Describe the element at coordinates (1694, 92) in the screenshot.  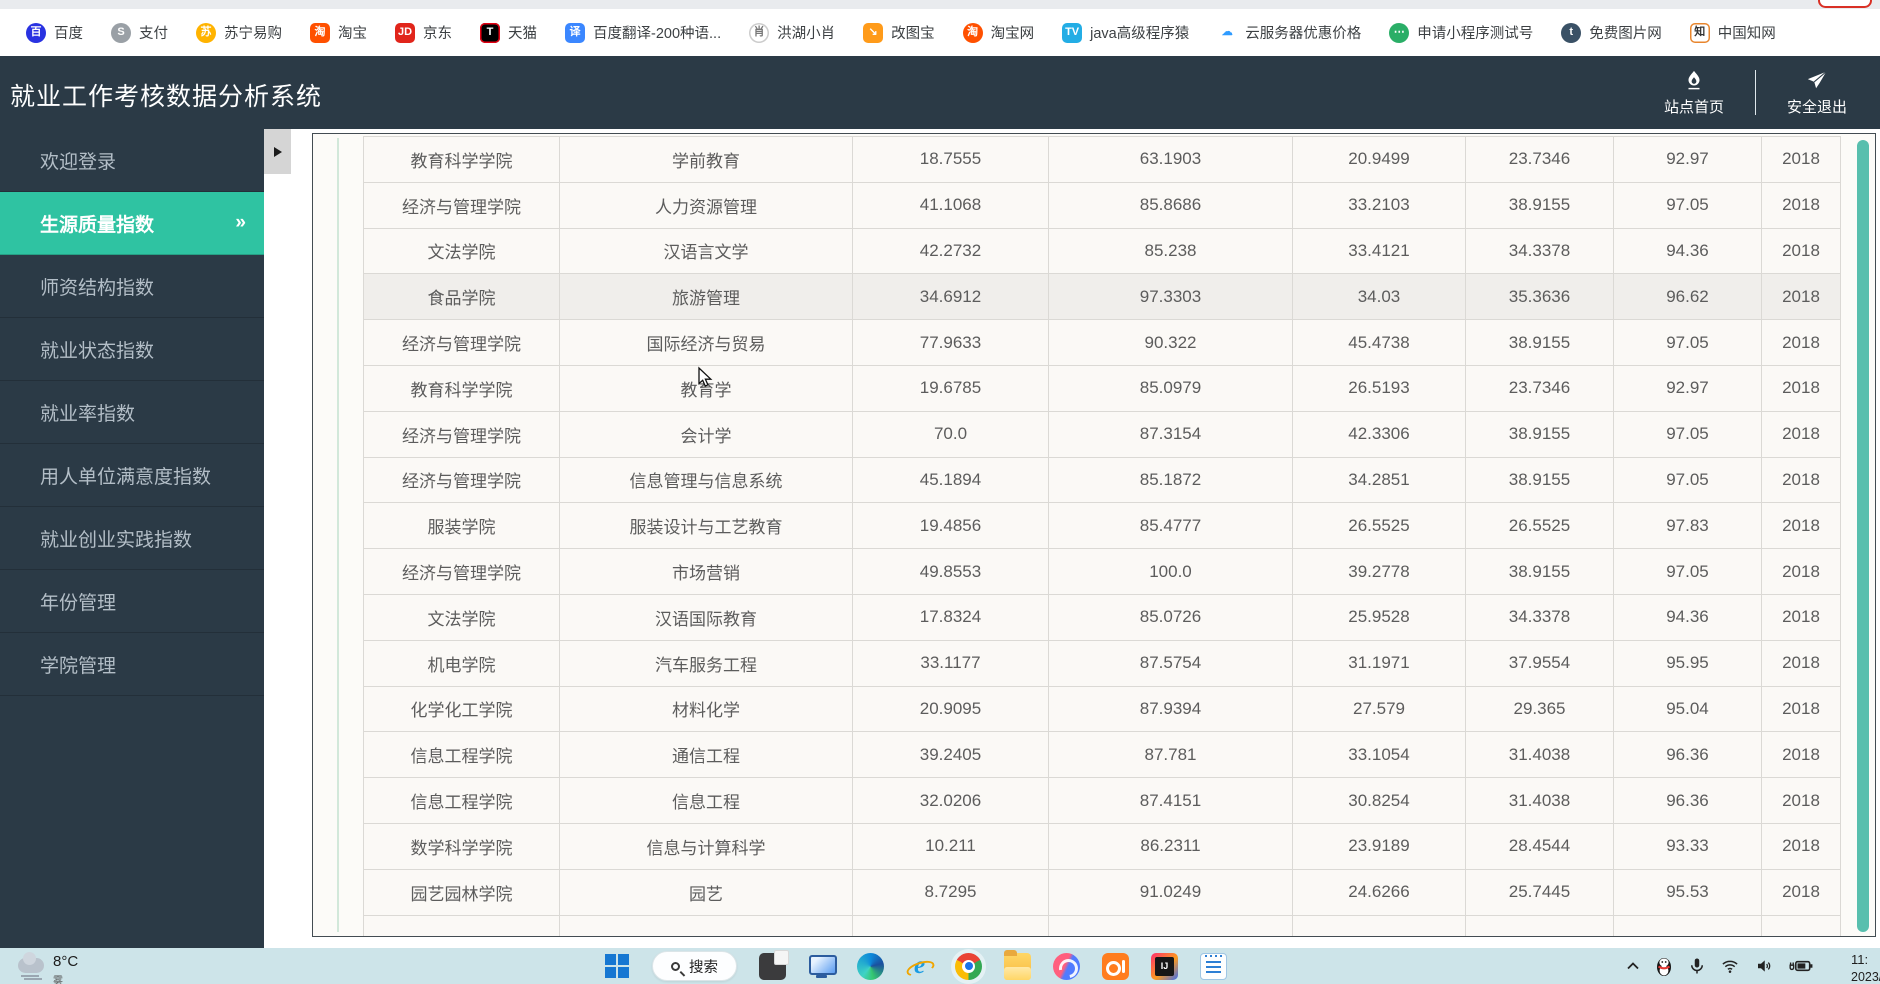
I see `site-home-button: 站点首页` at that location.